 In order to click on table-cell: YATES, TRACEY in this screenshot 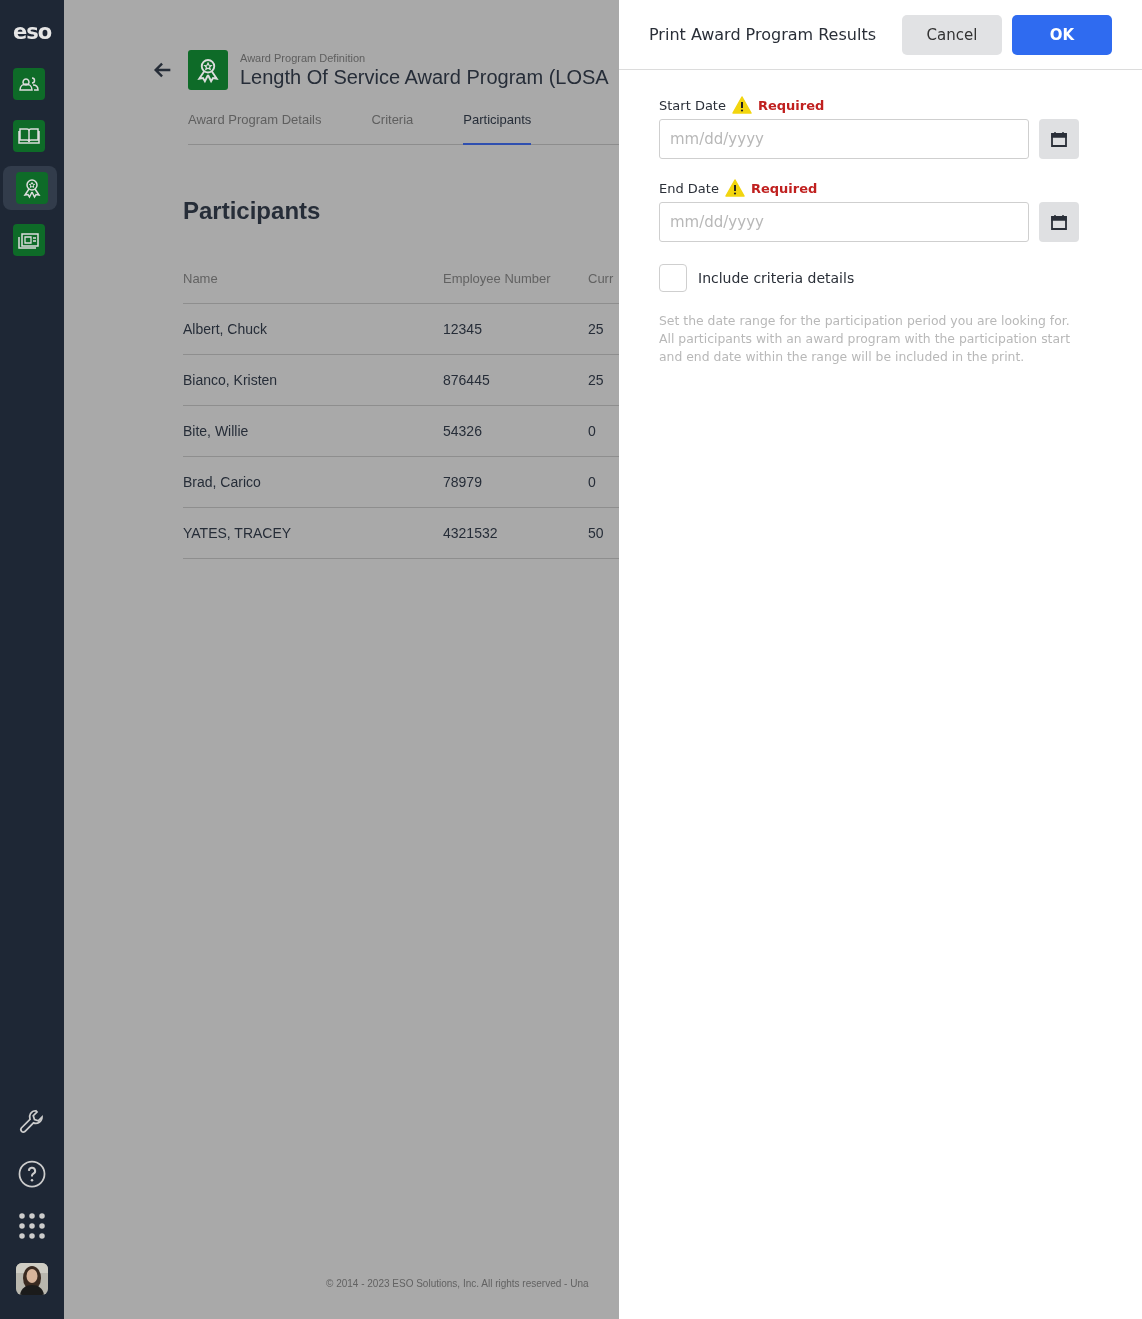, I will do `click(313, 533)`.